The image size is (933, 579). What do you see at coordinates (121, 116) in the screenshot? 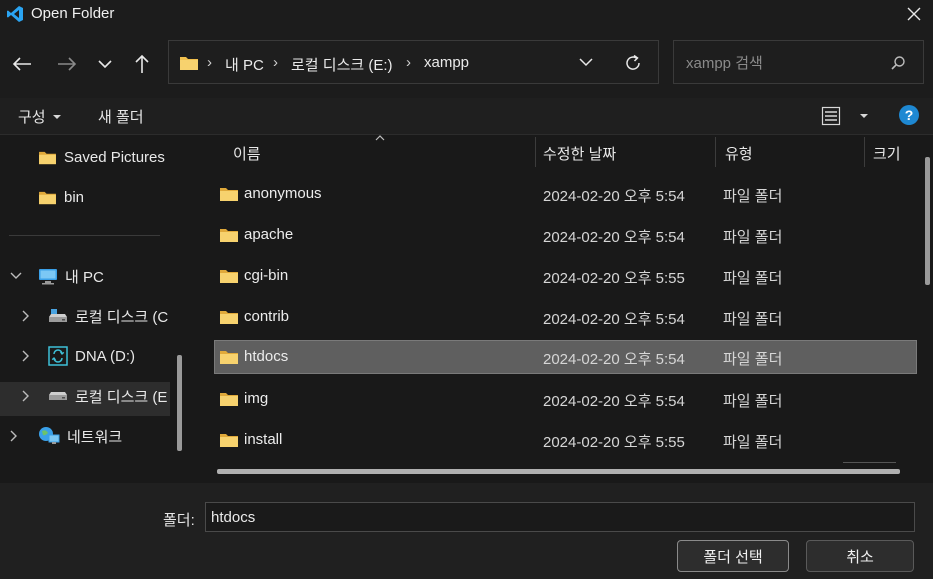
I see `new-folder-button: 새 폴더` at bounding box center [121, 116].